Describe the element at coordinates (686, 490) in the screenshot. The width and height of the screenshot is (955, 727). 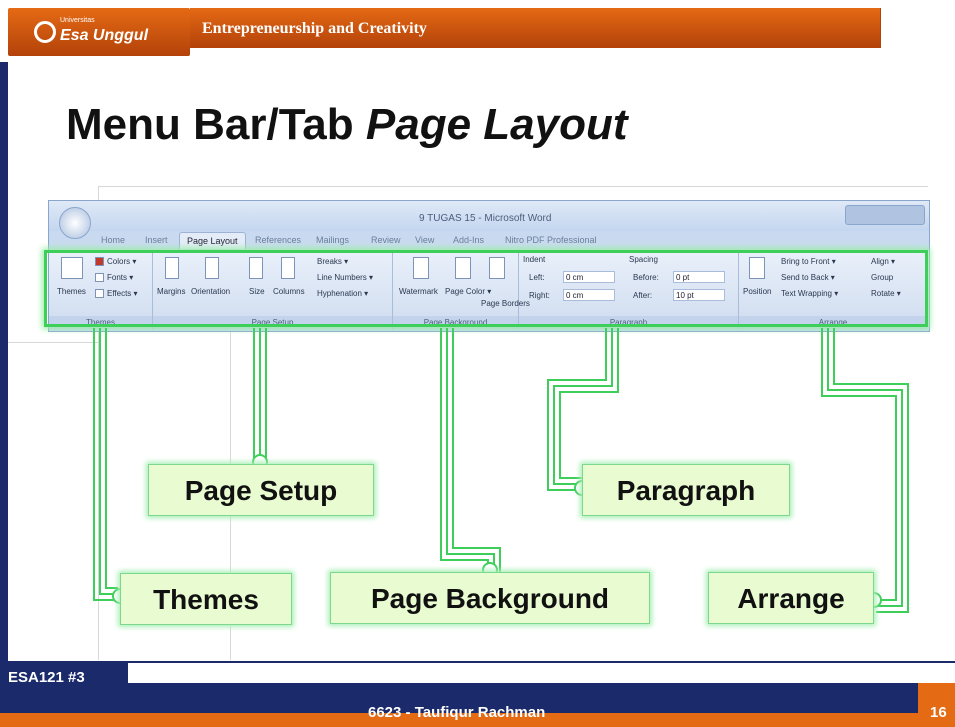
I see `callout-paragraph: Paragraph` at that location.